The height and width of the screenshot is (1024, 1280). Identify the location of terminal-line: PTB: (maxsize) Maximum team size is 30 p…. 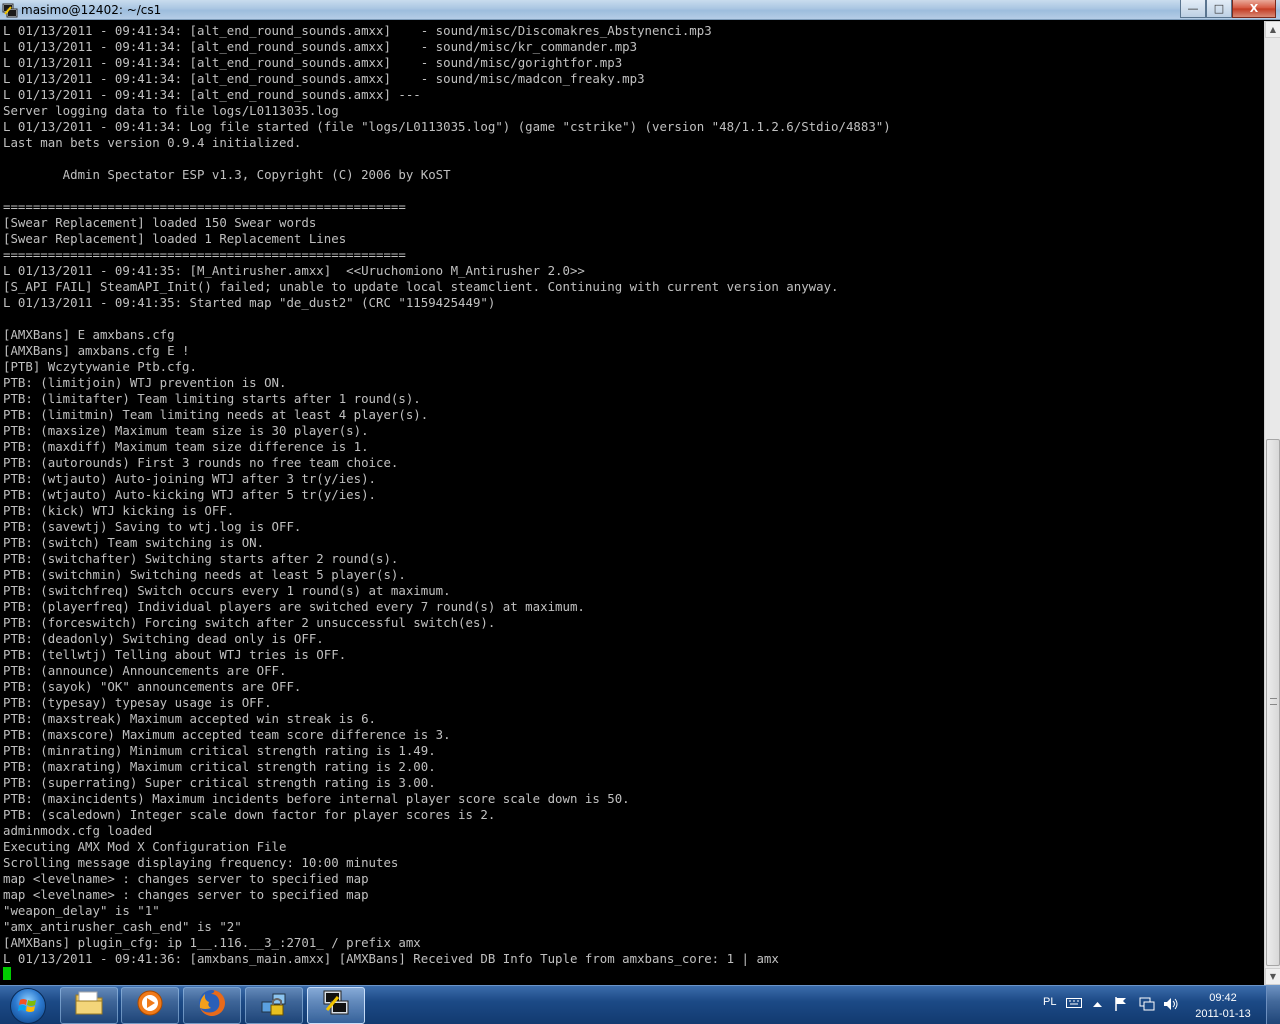
(186, 430).